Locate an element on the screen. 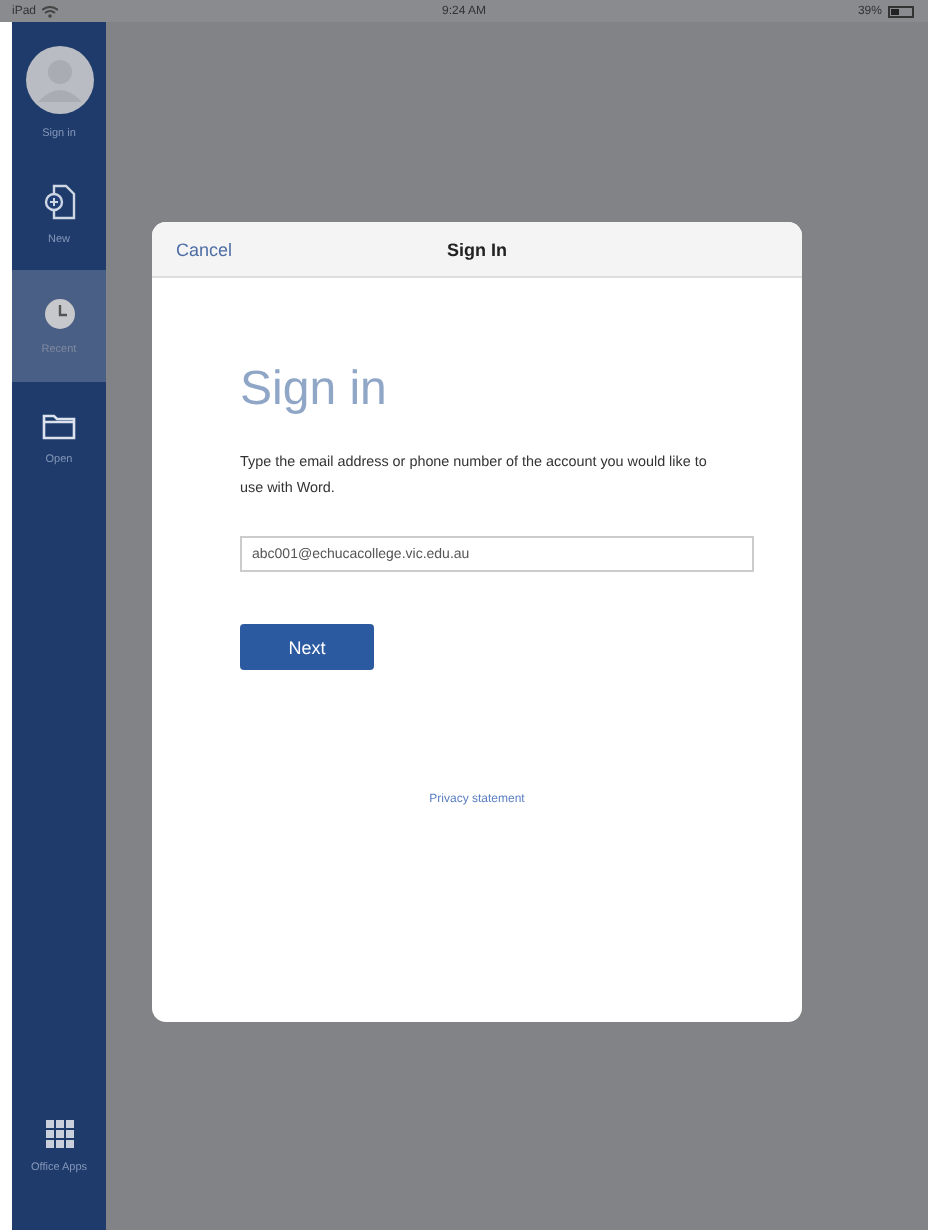  folder-icon is located at coordinates (59, 425).